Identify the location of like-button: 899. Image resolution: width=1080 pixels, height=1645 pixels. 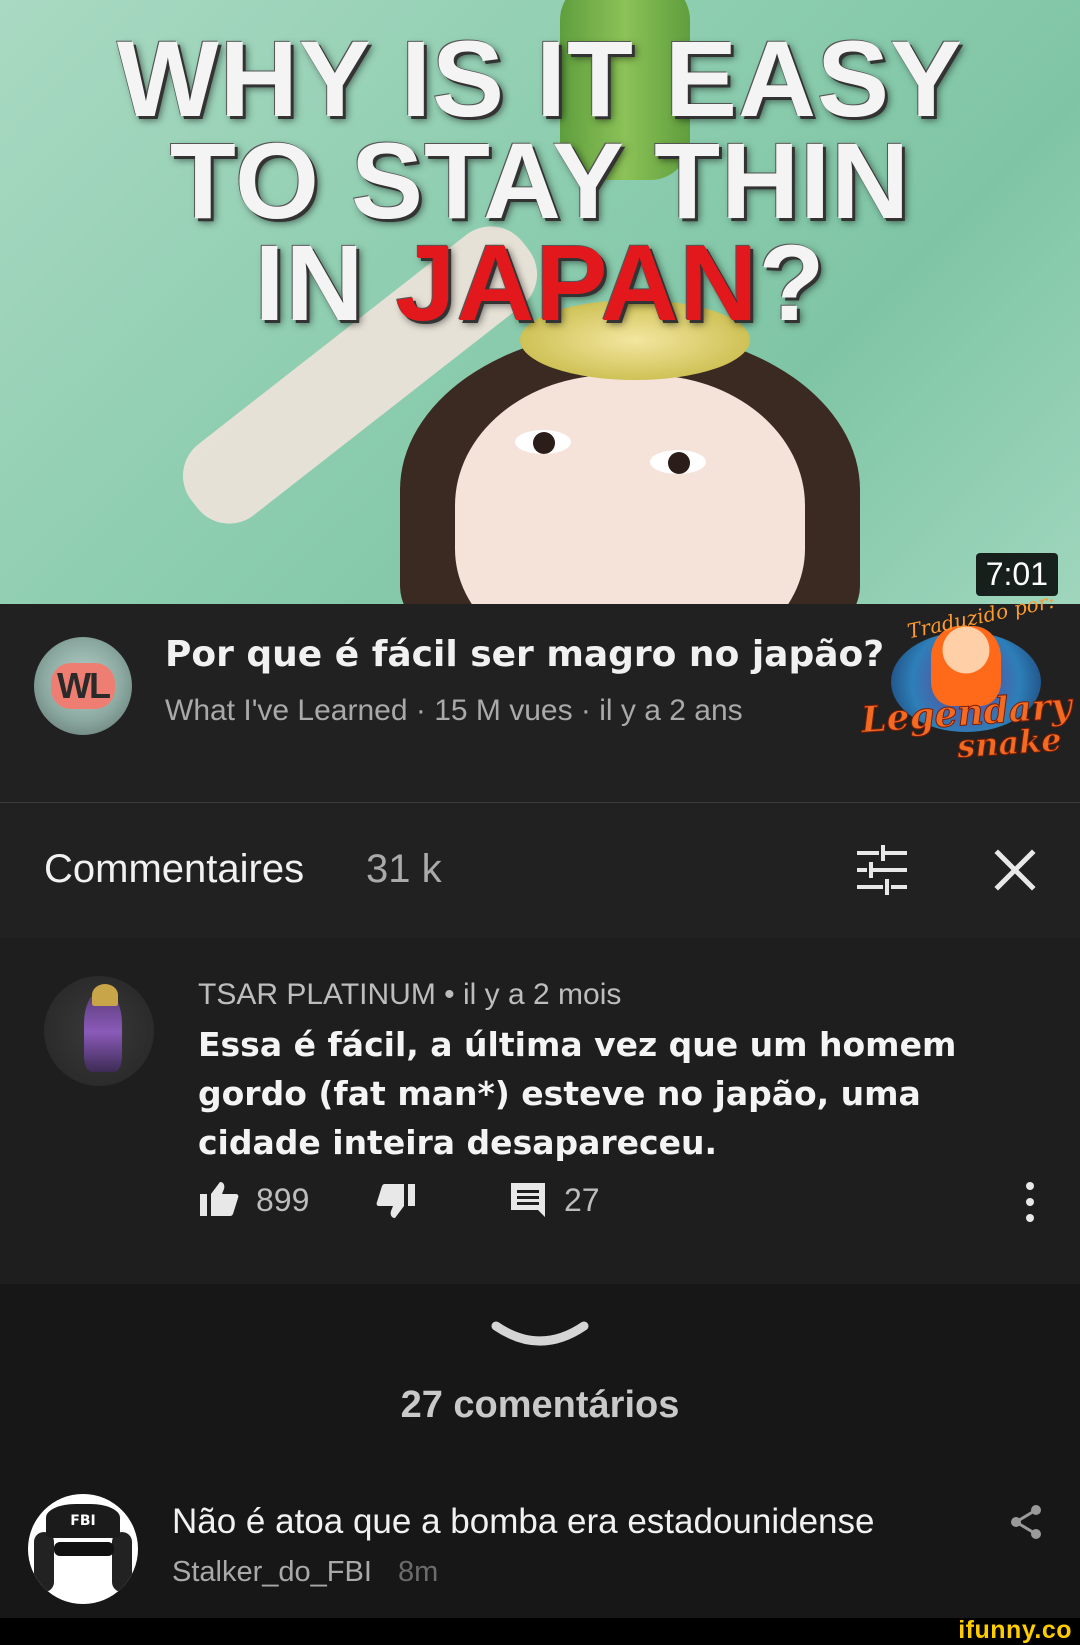
(253, 1200).